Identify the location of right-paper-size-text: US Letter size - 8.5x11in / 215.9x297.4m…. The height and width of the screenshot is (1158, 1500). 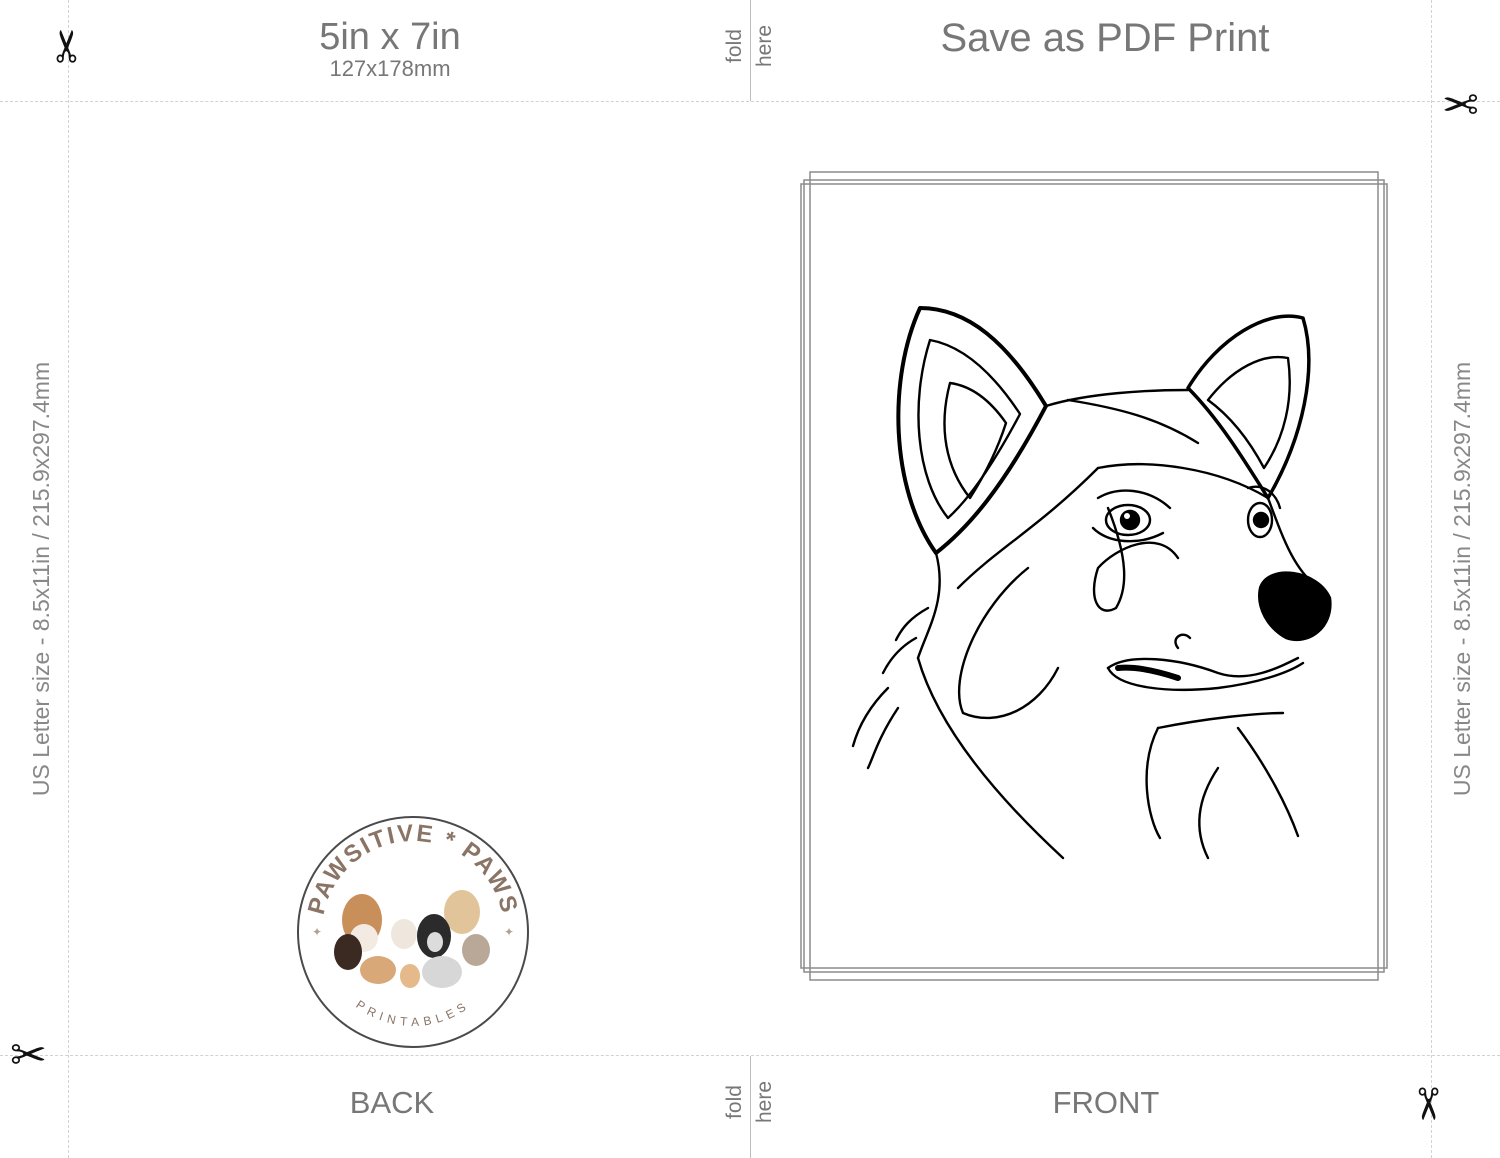
(1462, 579).